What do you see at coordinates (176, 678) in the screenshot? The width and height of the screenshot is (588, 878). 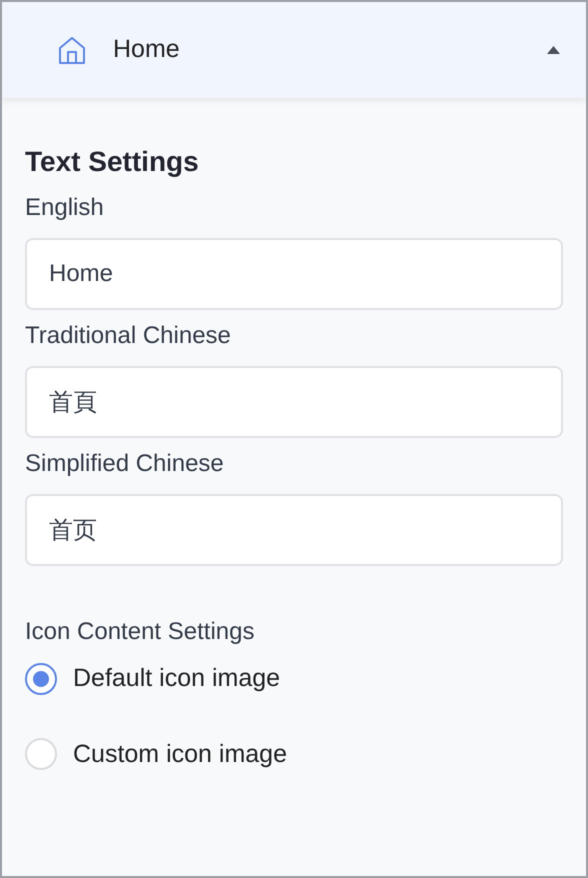 I see `radio-label: Default icon image` at bounding box center [176, 678].